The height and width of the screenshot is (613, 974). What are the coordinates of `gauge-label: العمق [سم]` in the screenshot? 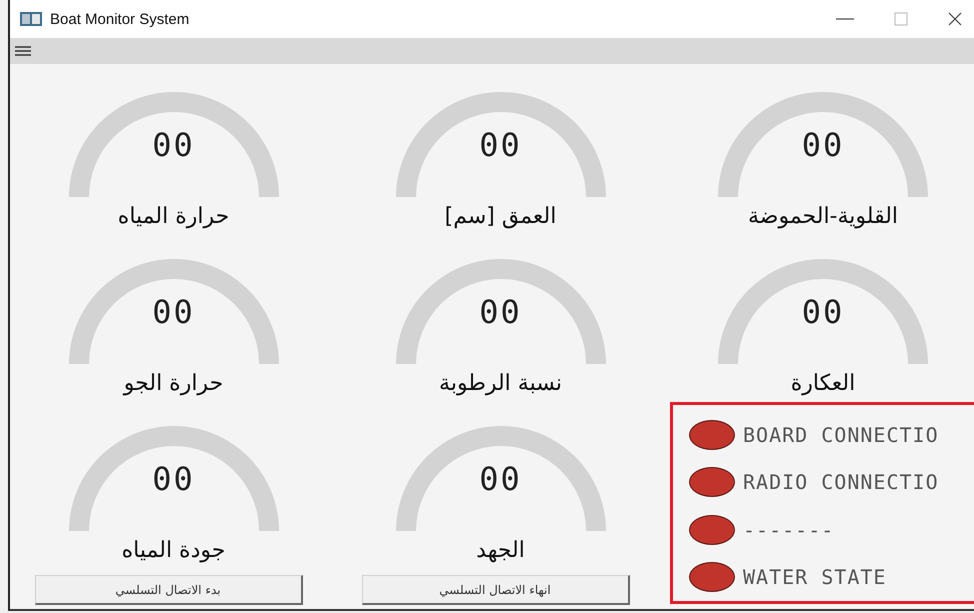 It's located at (500, 216).